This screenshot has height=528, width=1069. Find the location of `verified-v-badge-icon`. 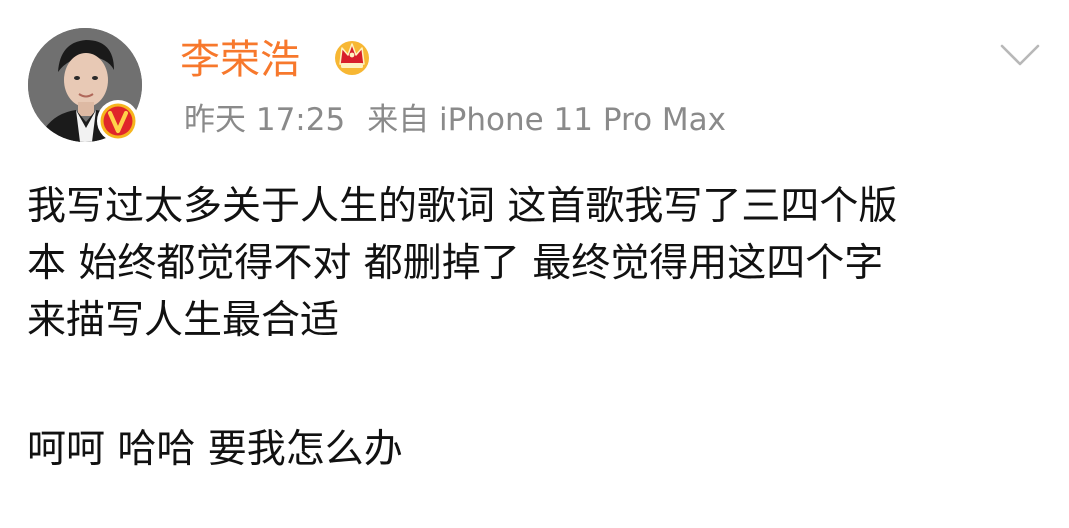

verified-v-badge-icon is located at coordinates (118, 121).